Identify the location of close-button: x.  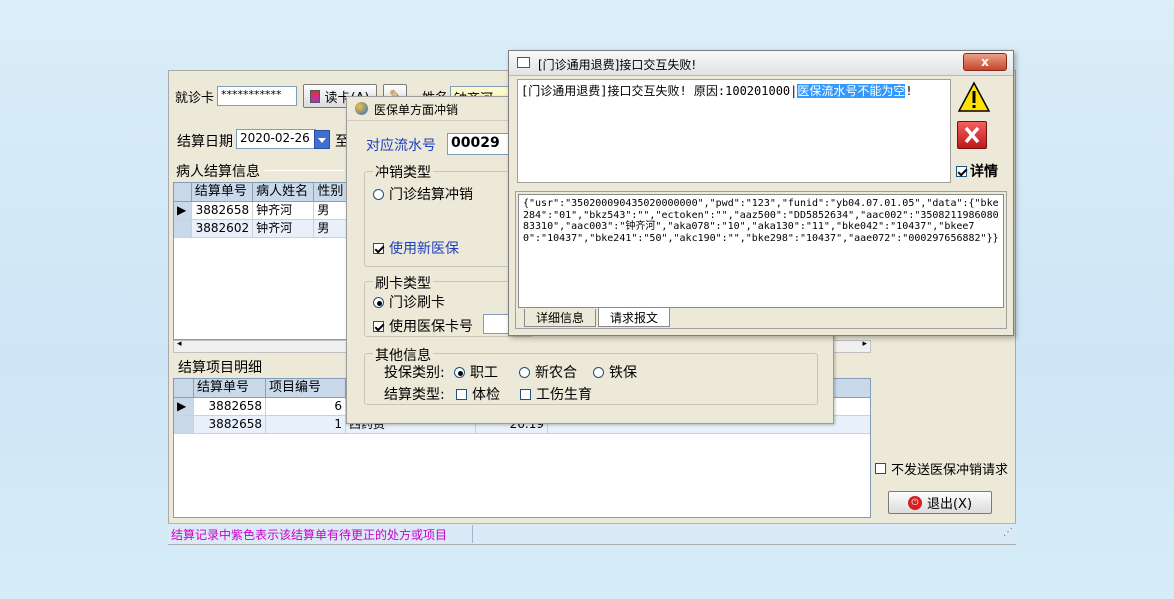
(985, 62).